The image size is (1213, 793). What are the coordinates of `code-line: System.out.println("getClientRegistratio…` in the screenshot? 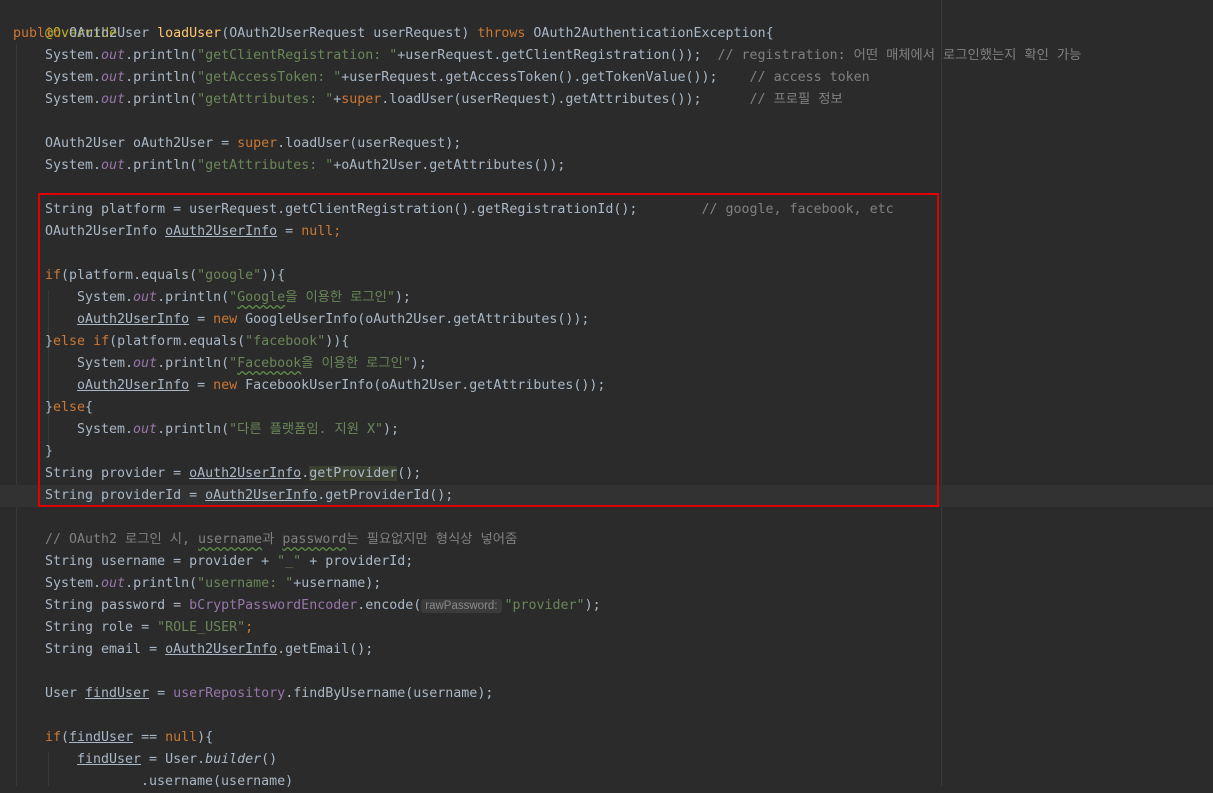 It's located at (563, 55).